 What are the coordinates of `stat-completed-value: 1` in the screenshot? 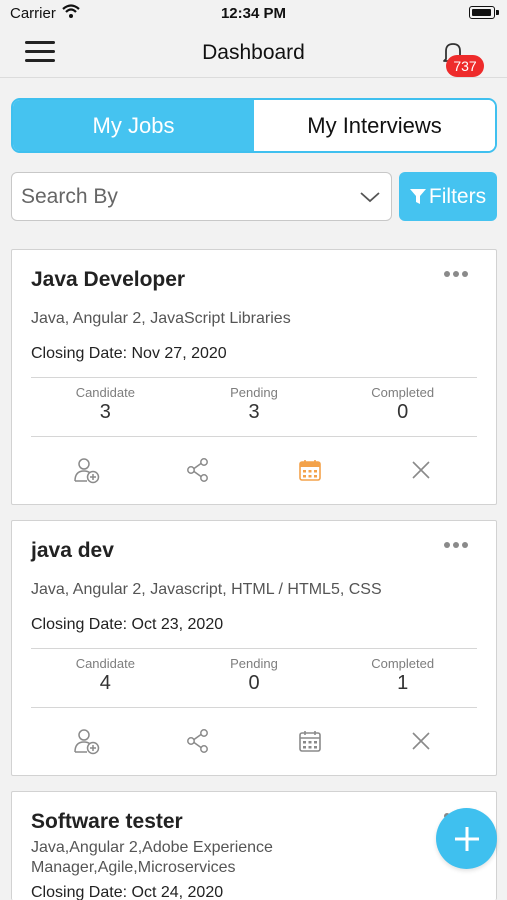 It's located at (403, 683).